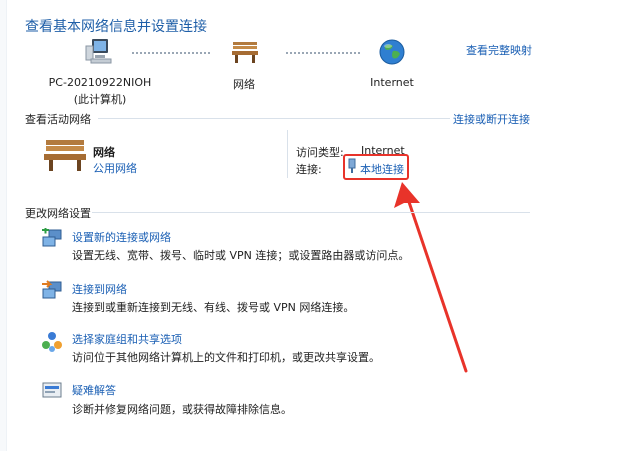 The image size is (620, 451). I want to click on computer-name: PC-20210922NIOH, so click(100, 82).